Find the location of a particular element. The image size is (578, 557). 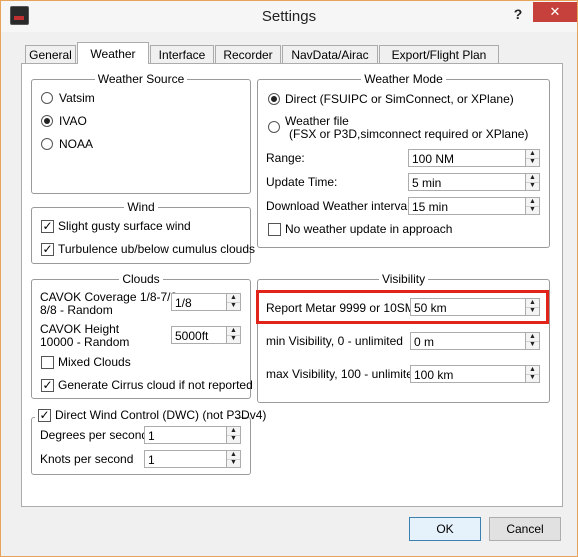

label-weather-file-1: Weather file is located at coordinates (317, 121).